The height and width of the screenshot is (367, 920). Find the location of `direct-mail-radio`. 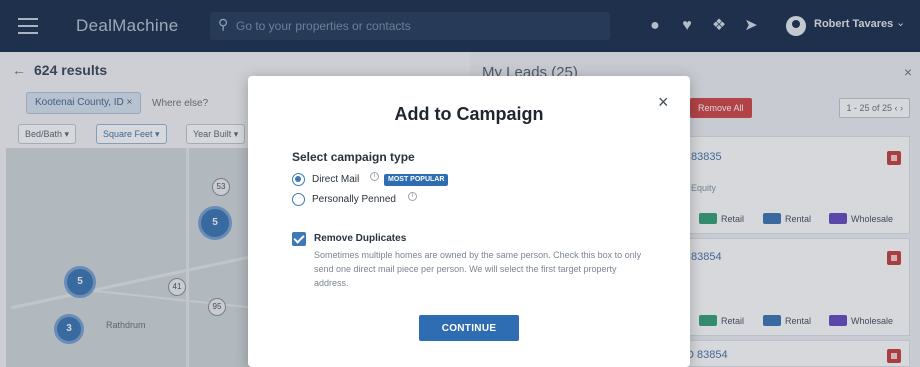

direct-mail-radio is located at coordinates (298, 179).